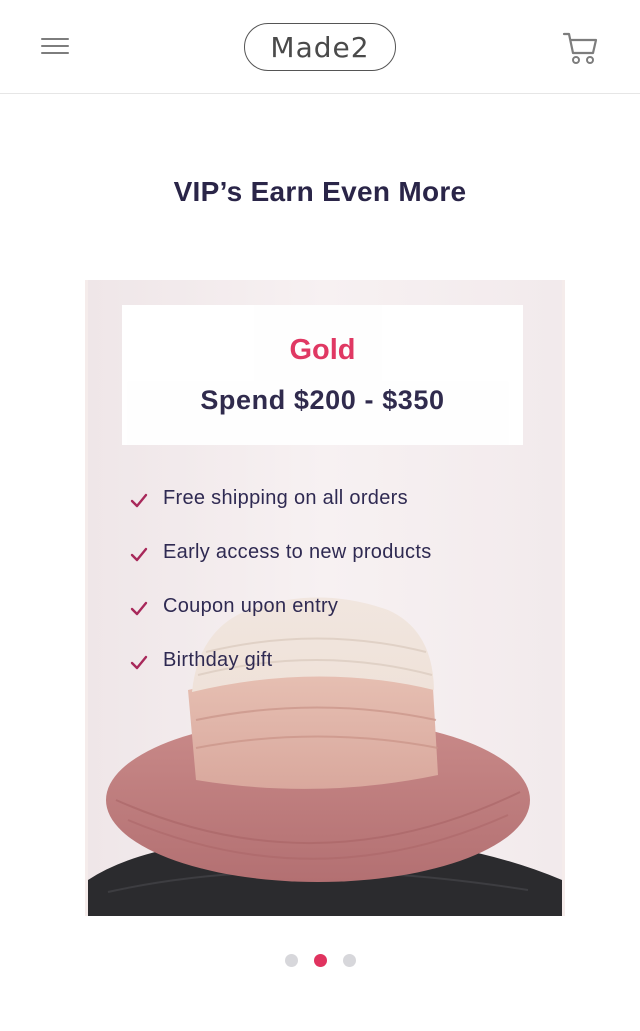 The width and height of the screenshot is (640, 1031). Describe the element at coordinates (281, 673) in the screenshot. I see `benefit-item: Birthday gift` at that location.